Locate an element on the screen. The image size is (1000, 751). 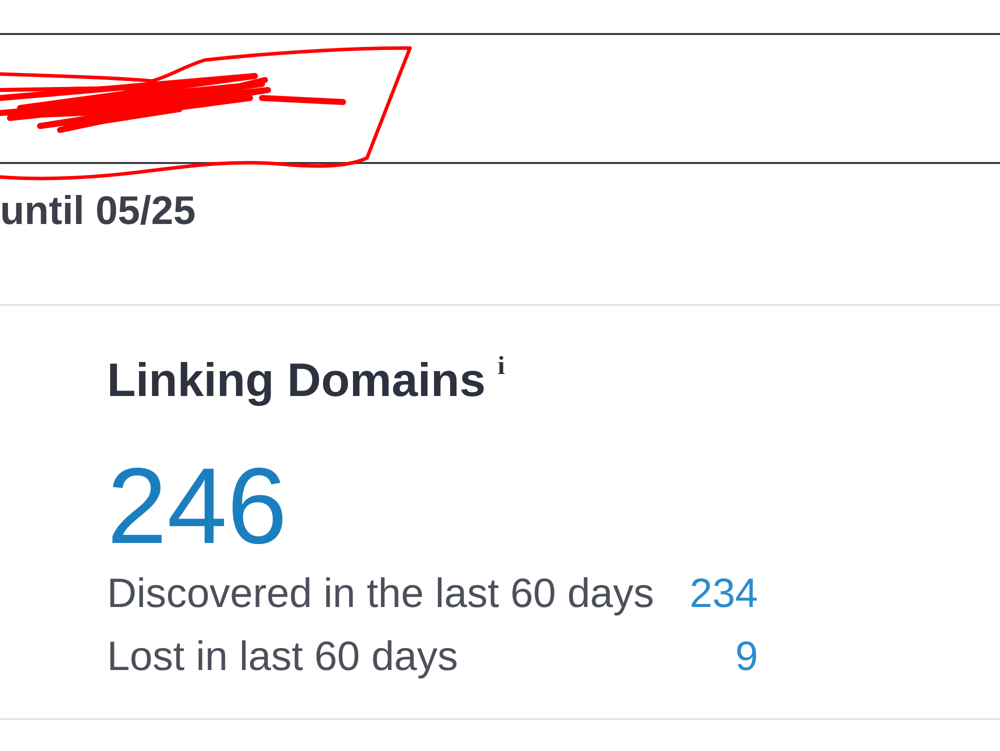
stat-label: Discovered in the last 60 days is located at coordinates (381, 593).